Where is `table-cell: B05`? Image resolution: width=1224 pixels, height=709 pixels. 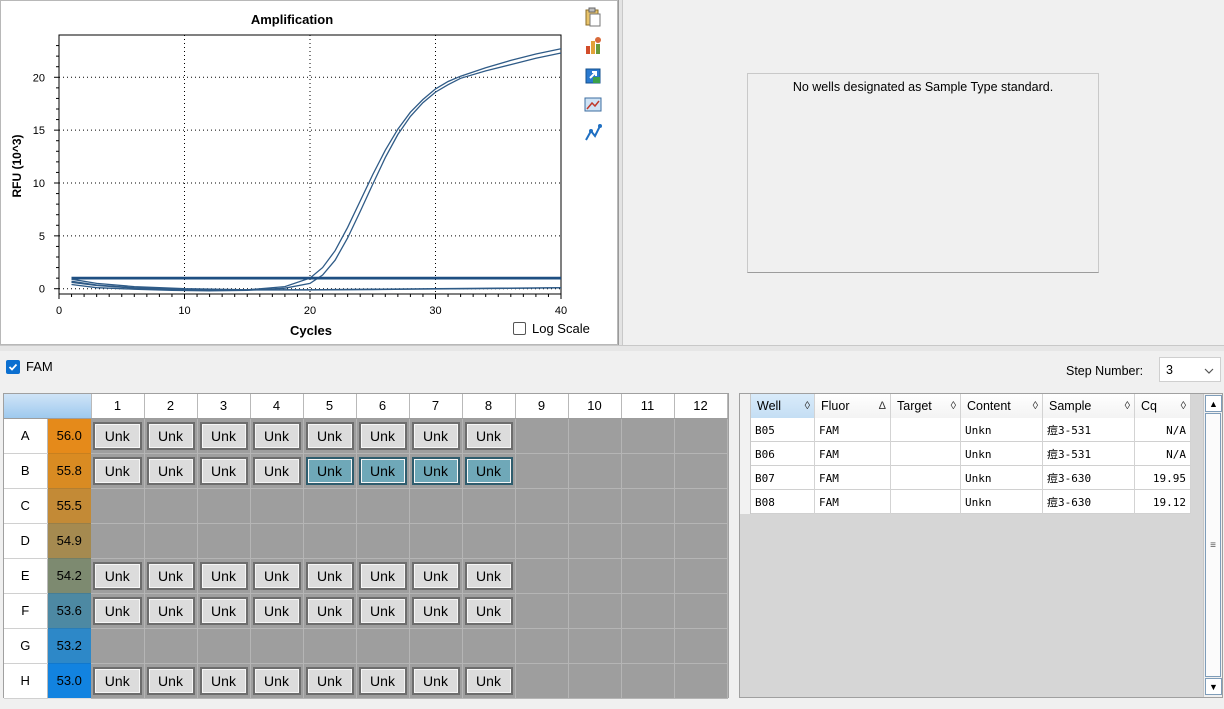 table-cell: B05 is located at coordinates (783, 430).